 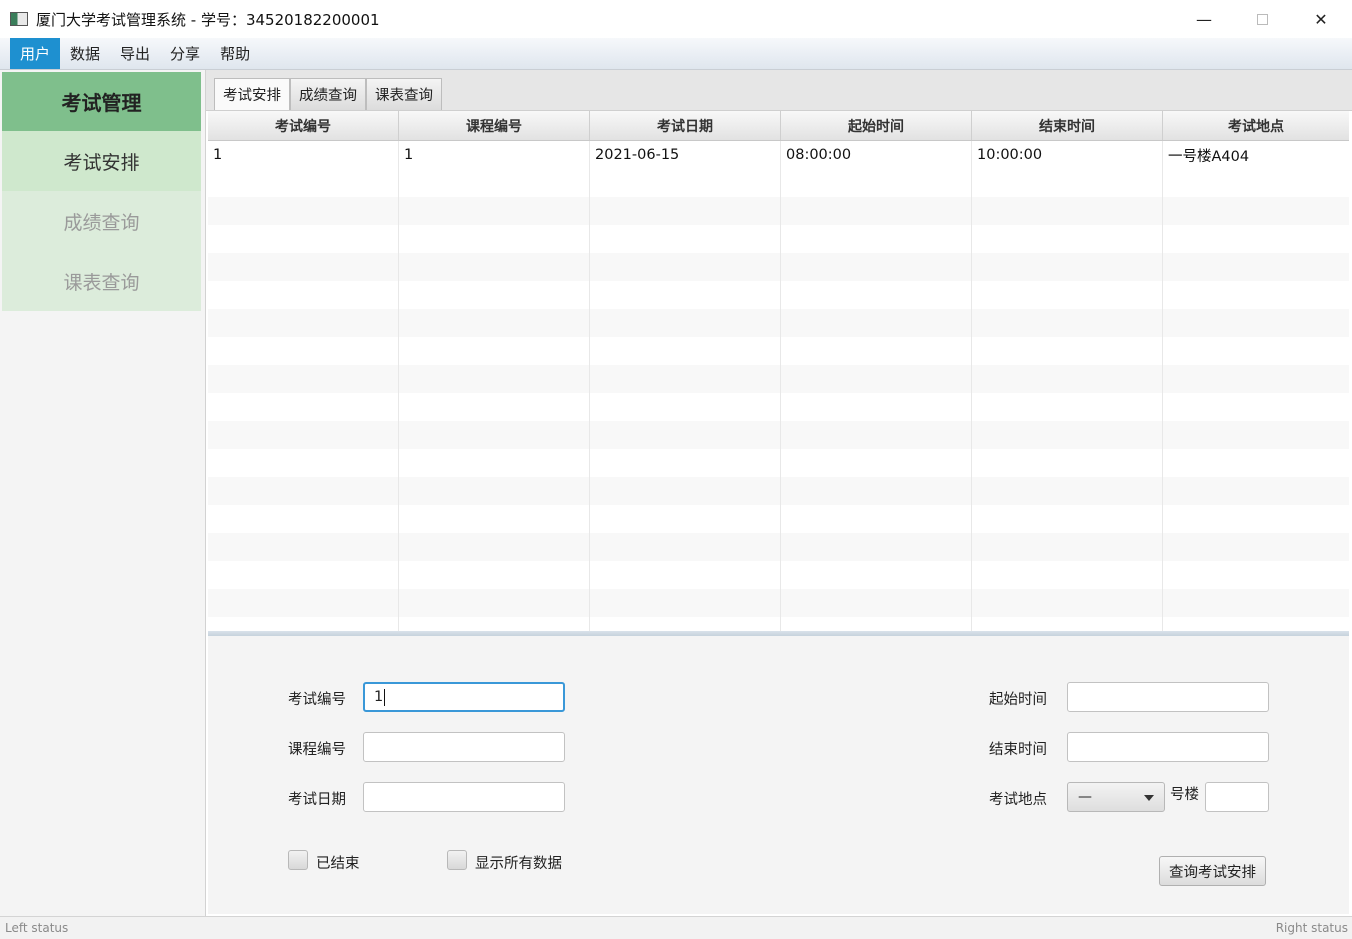 I want to click on menu-share: 分享, so click(x=185, y=53).